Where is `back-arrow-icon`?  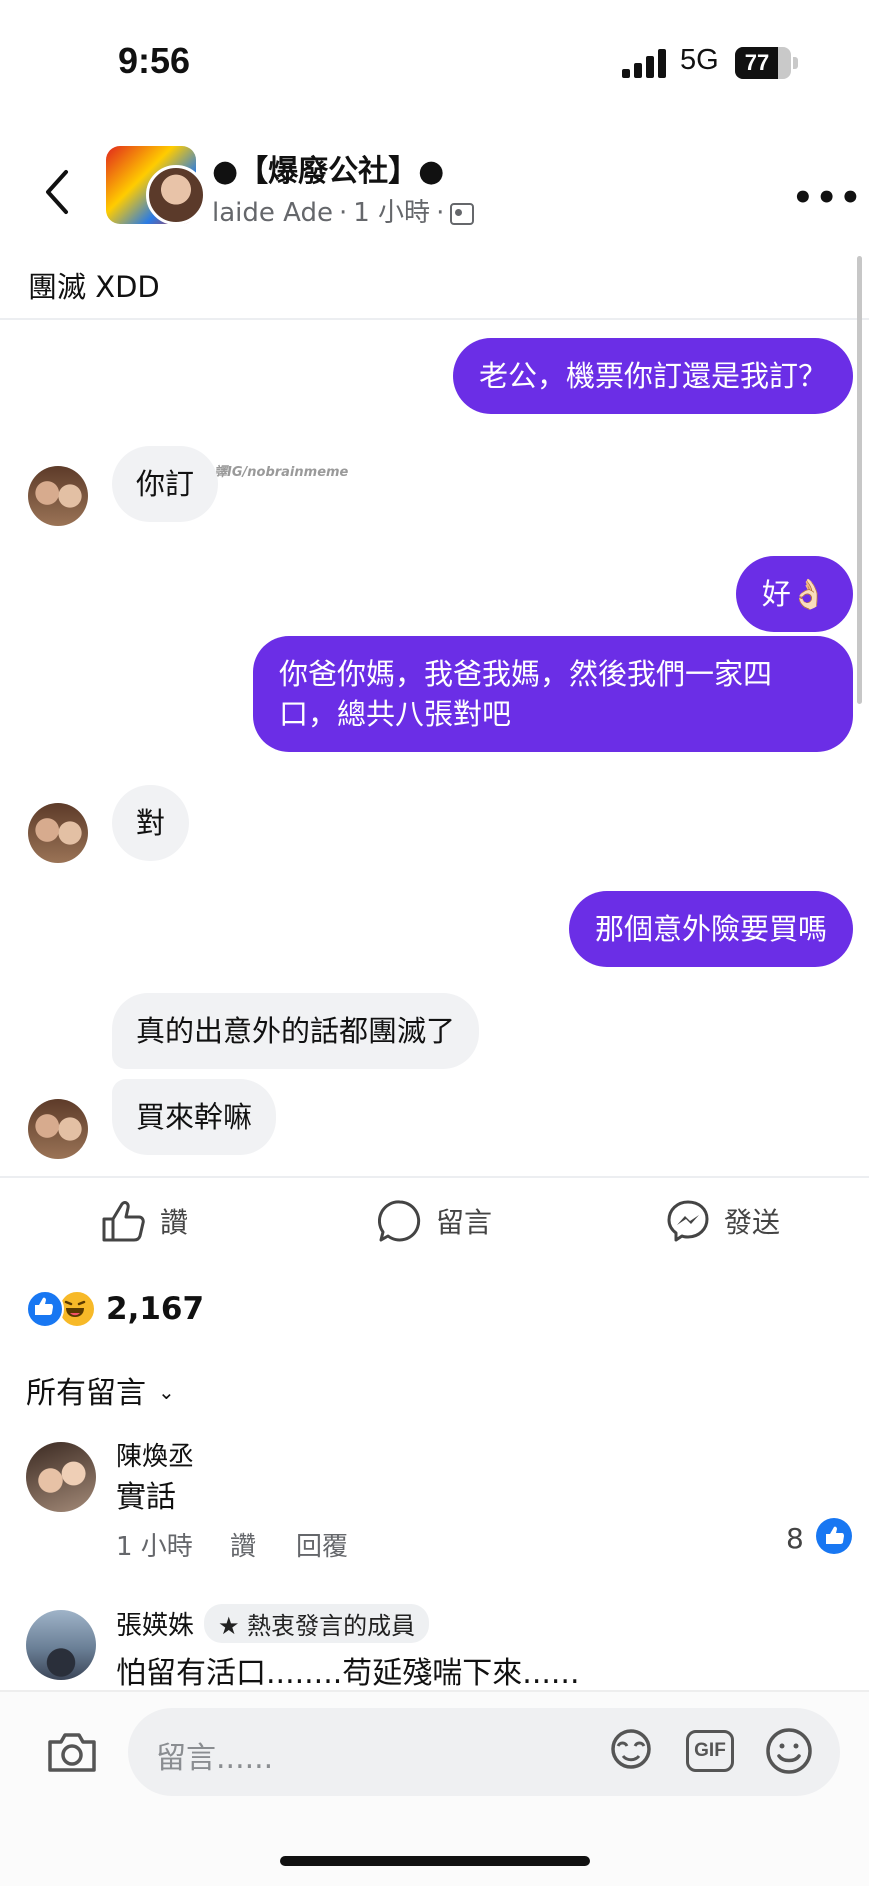 back-arrow-icon is located at coordinates (58, 192).